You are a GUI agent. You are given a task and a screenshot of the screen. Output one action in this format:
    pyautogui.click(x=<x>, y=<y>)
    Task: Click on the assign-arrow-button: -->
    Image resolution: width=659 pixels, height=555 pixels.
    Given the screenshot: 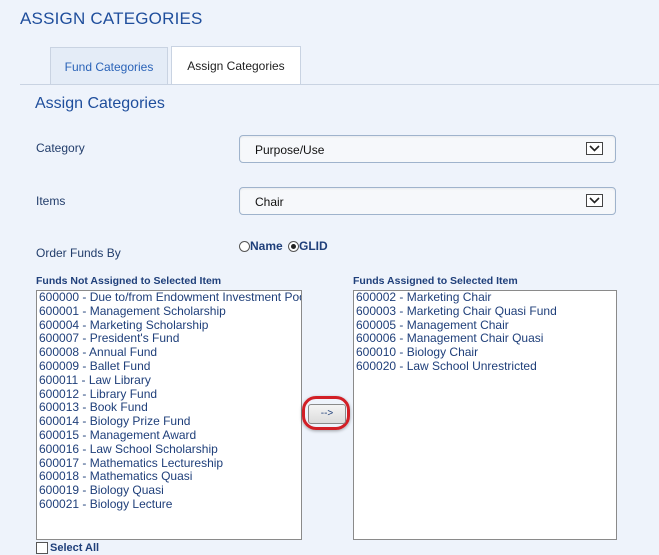 What is the action you would take?
    pyautogui.click(x=327, y=414)
    